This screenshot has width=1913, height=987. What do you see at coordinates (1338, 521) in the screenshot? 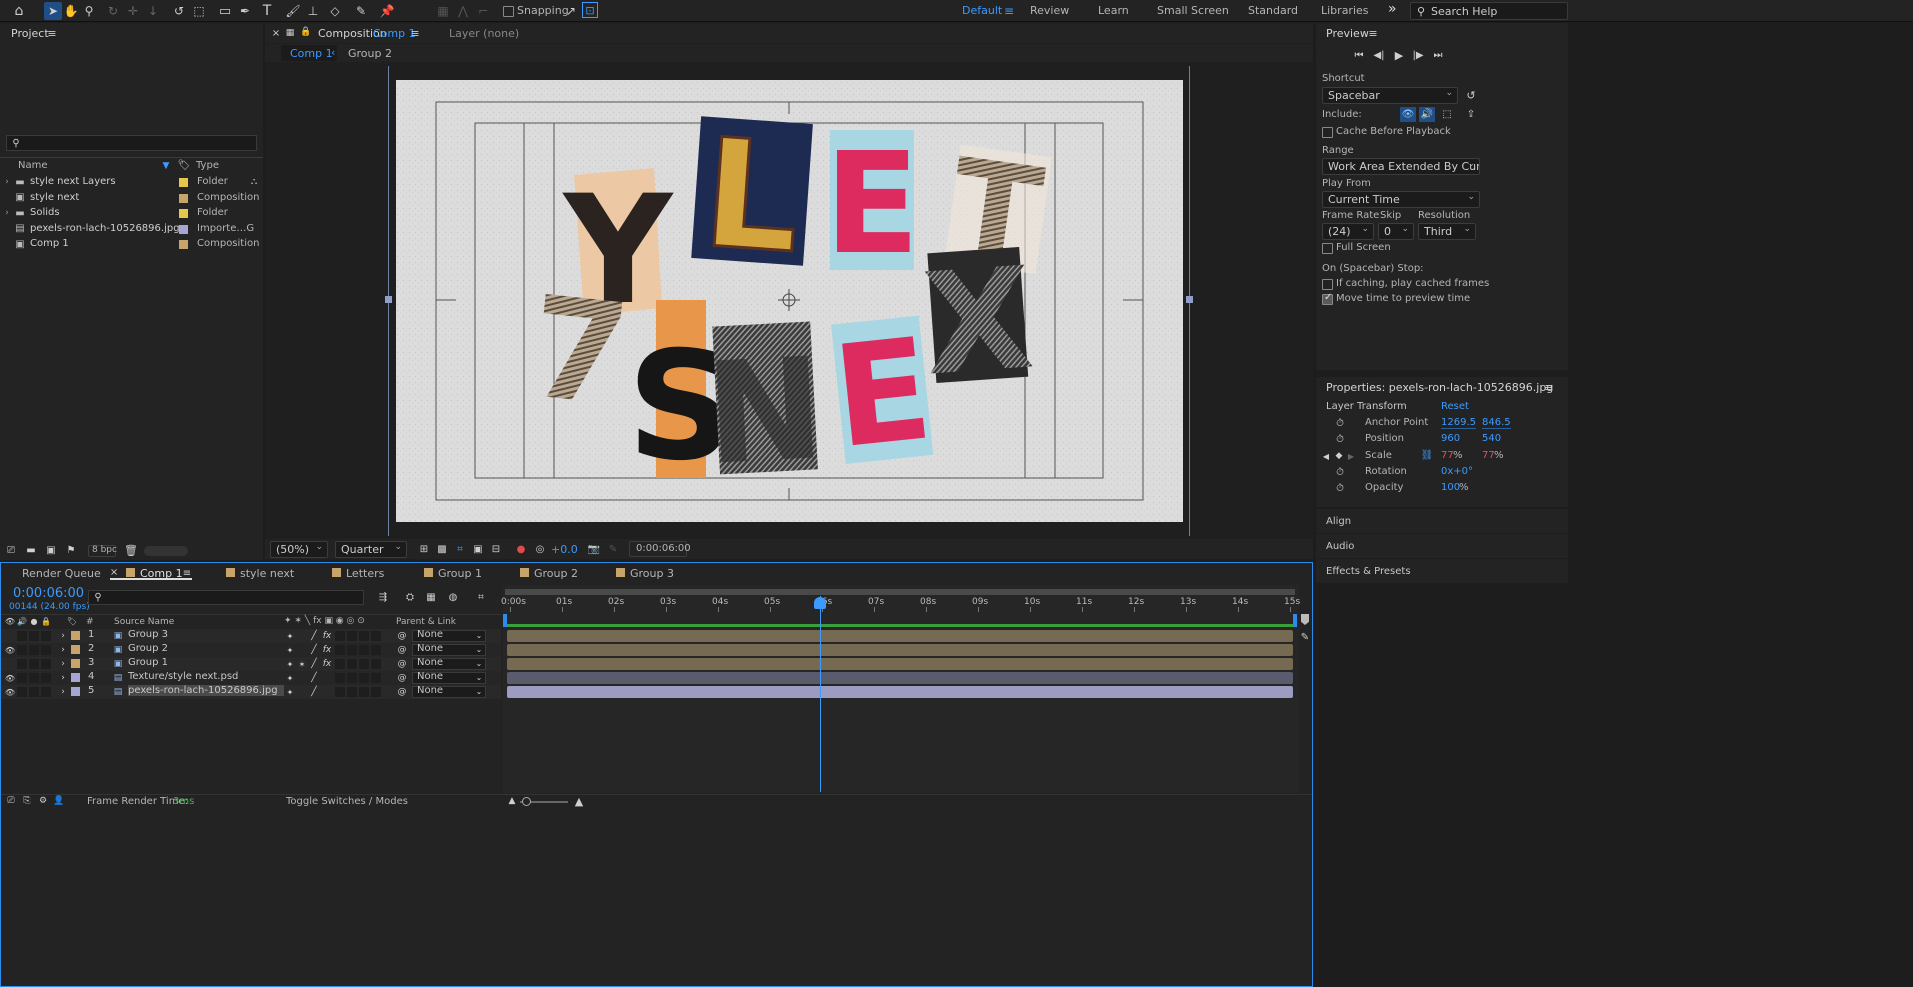
I see `align-panel-title: Align` at bounding box center [1338, 521].